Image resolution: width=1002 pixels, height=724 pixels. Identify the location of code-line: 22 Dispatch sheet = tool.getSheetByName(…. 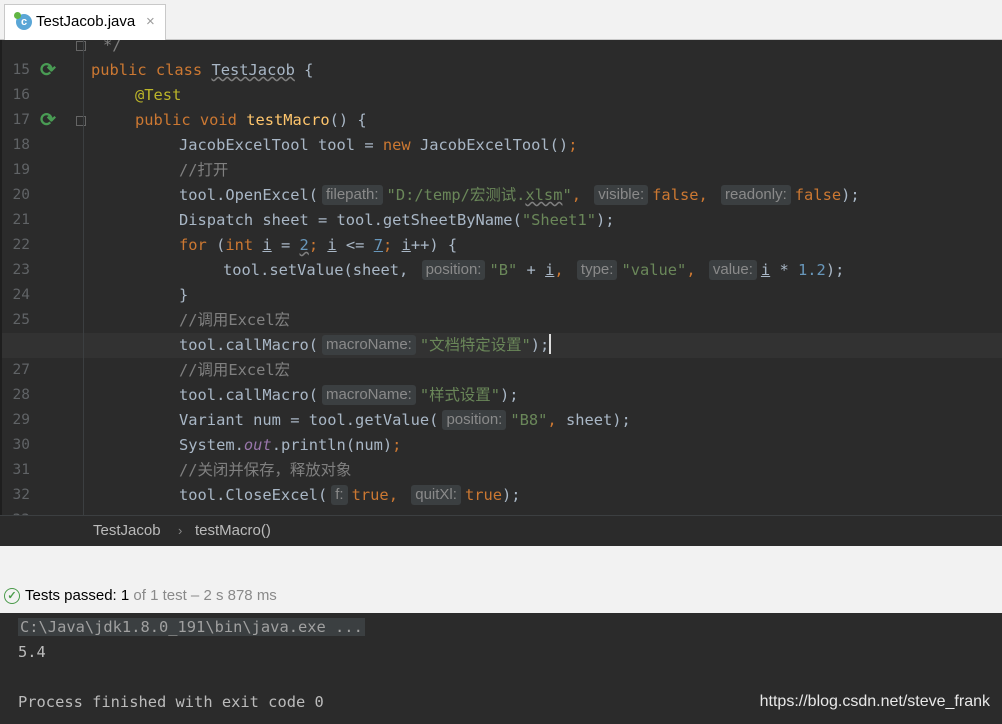
(502, 230).